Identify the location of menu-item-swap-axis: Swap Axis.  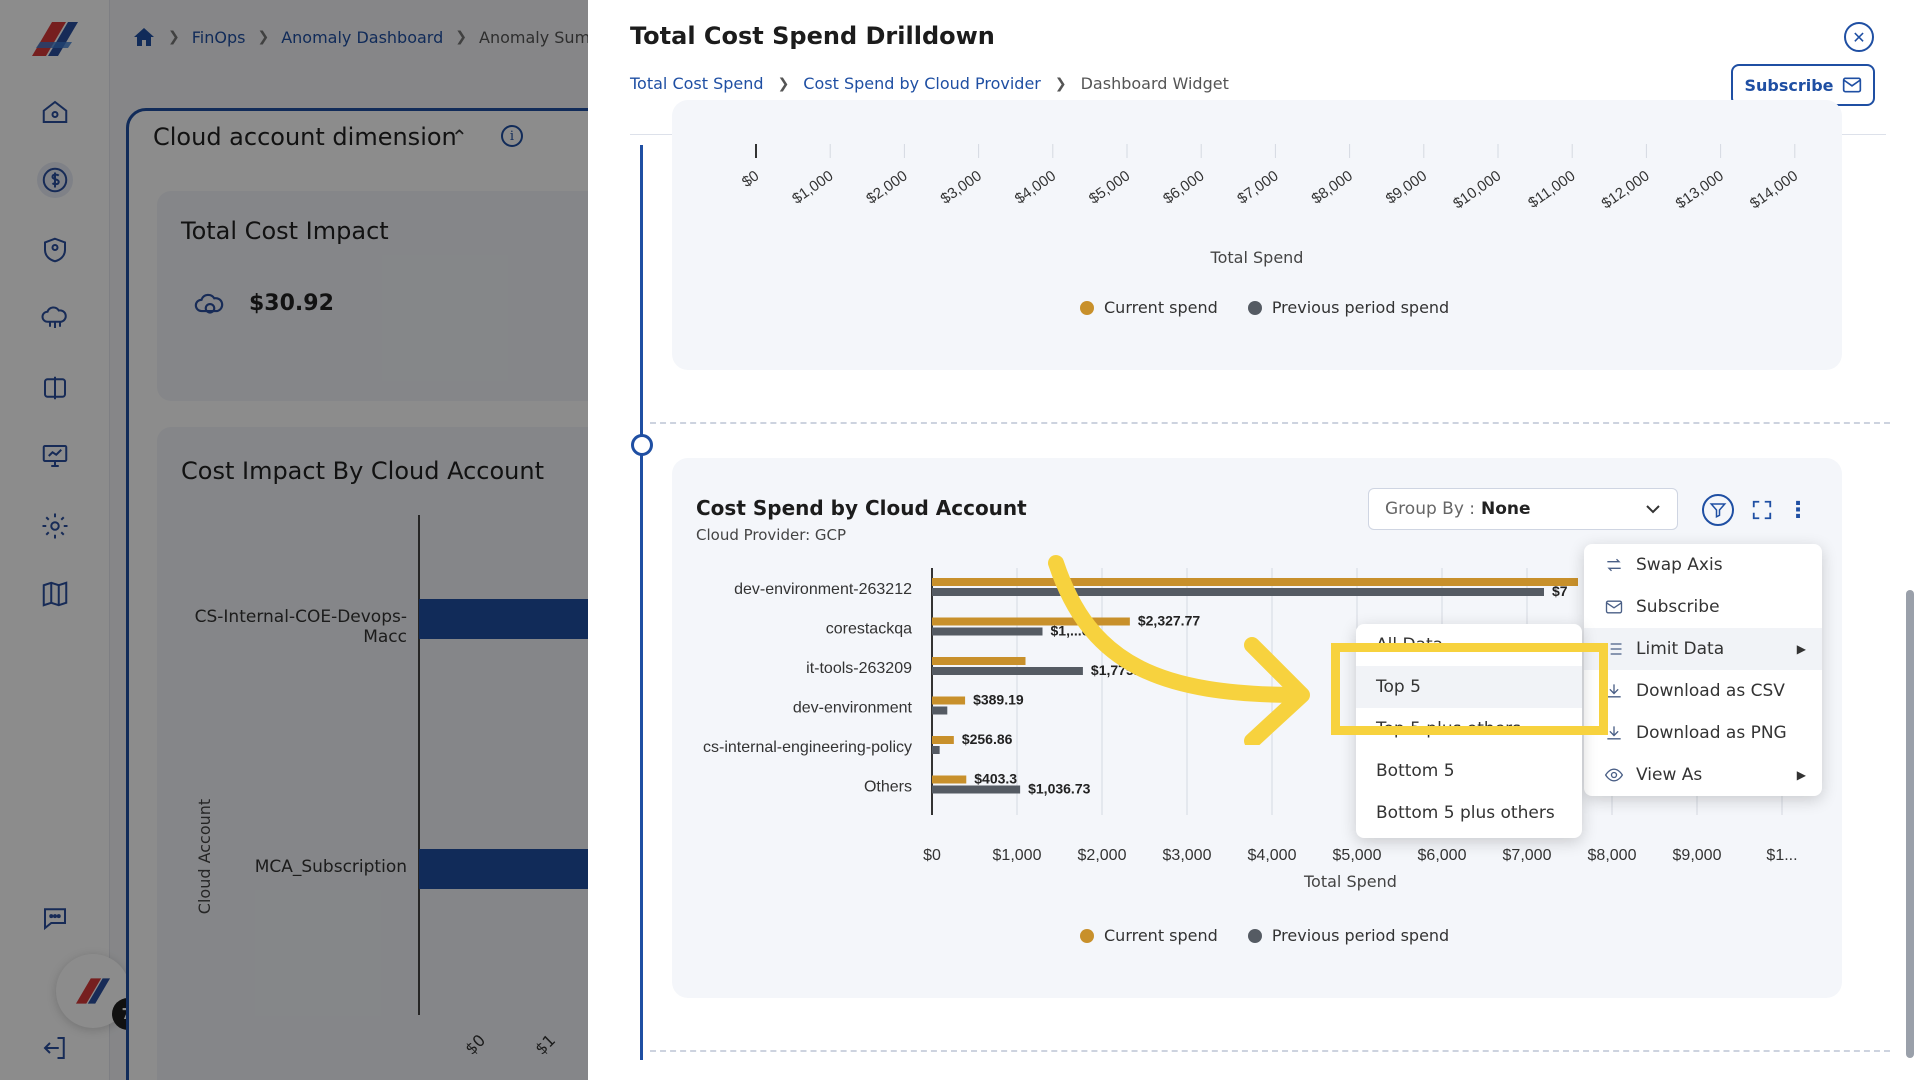
(1703, 565).